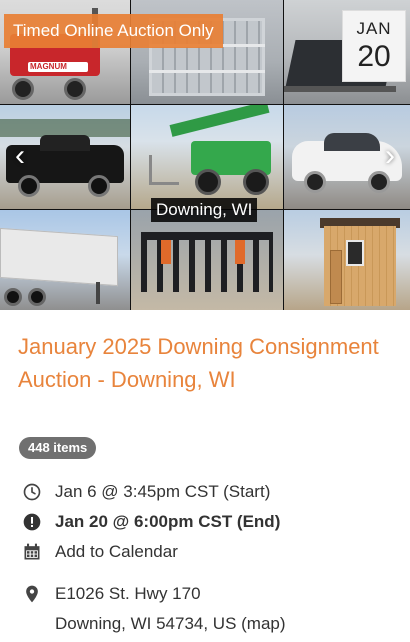 The height and width of the screenshot is (642, 410). I want to click on add-to-calendar-link: Add to Calendar, so click(100, 552).